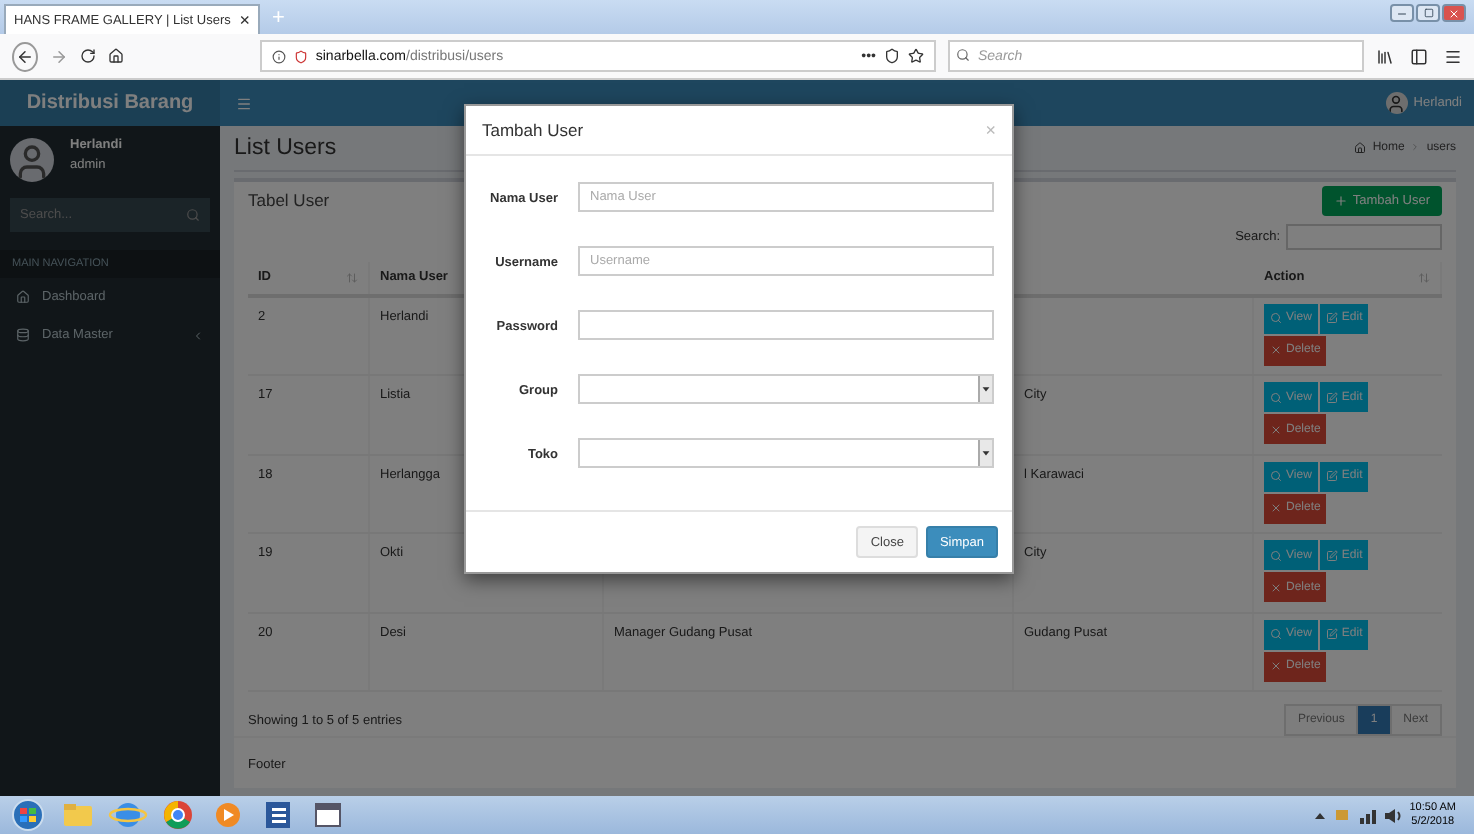 Image resolution: width=1474 pixels, height=834 pixels. I want to click on back-button, so click(25, 56).